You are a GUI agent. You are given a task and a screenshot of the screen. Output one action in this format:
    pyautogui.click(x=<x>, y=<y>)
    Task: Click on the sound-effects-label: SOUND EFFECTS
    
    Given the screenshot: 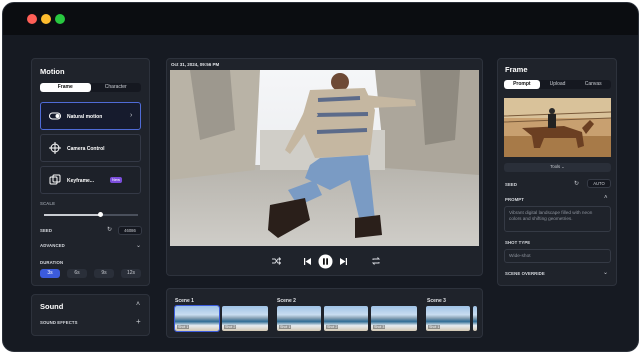 What is the action you would take?
    pyautogui.click(x=59, y=322)
    